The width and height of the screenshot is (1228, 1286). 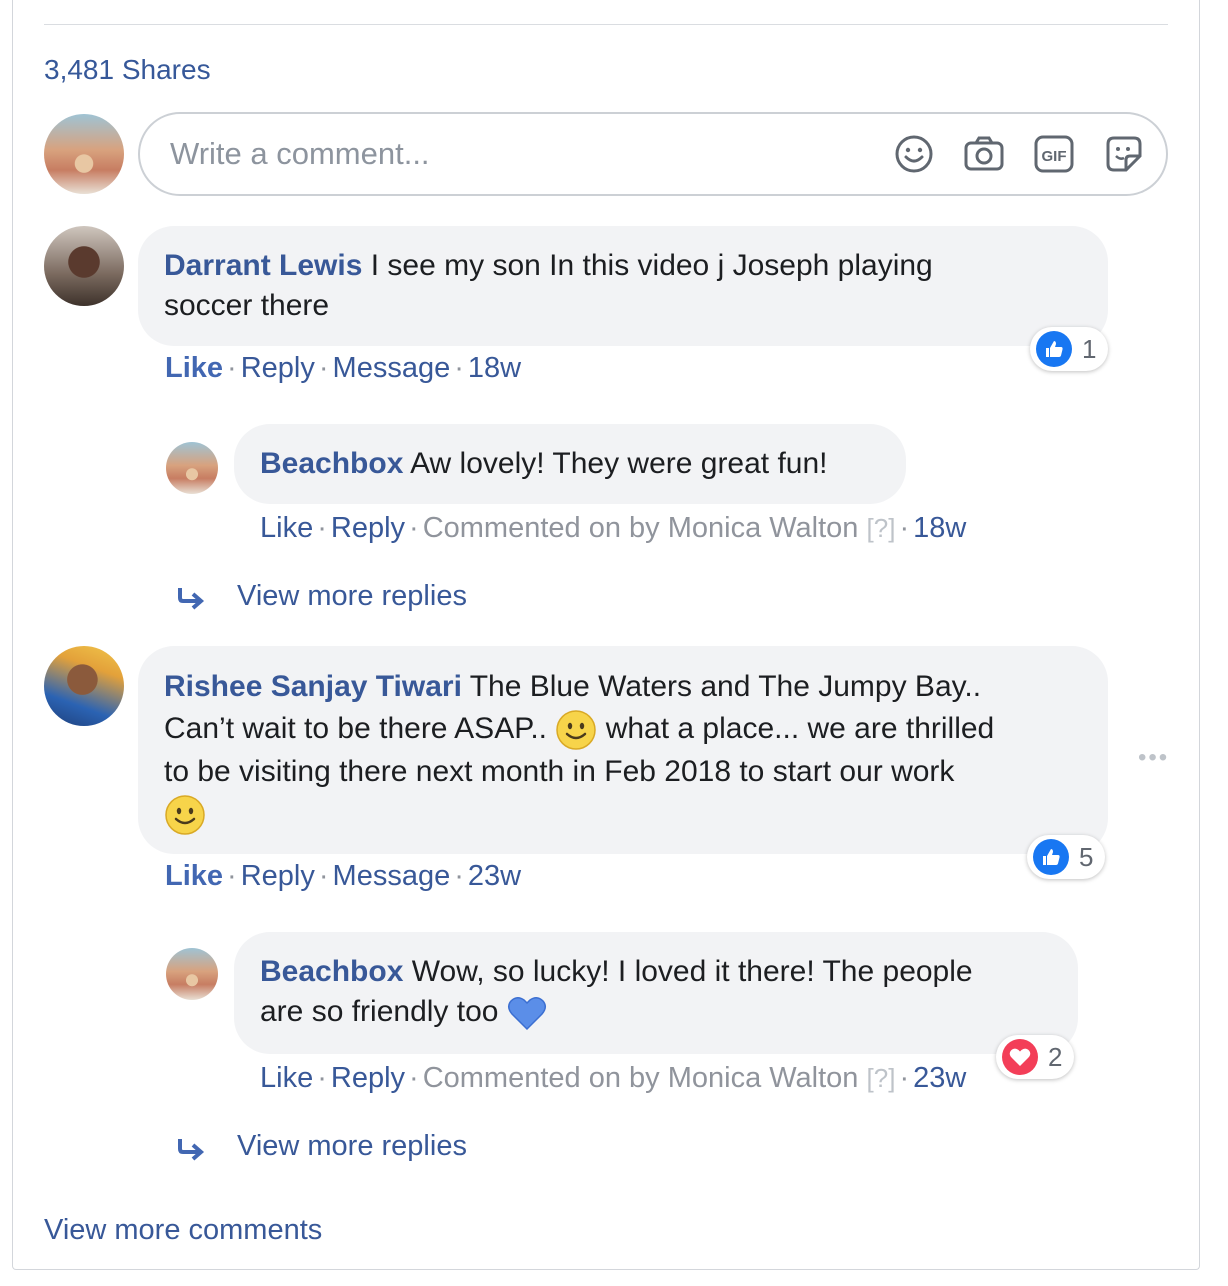 I want to click on more-options-button: •••, so click(x=1153, y=758).